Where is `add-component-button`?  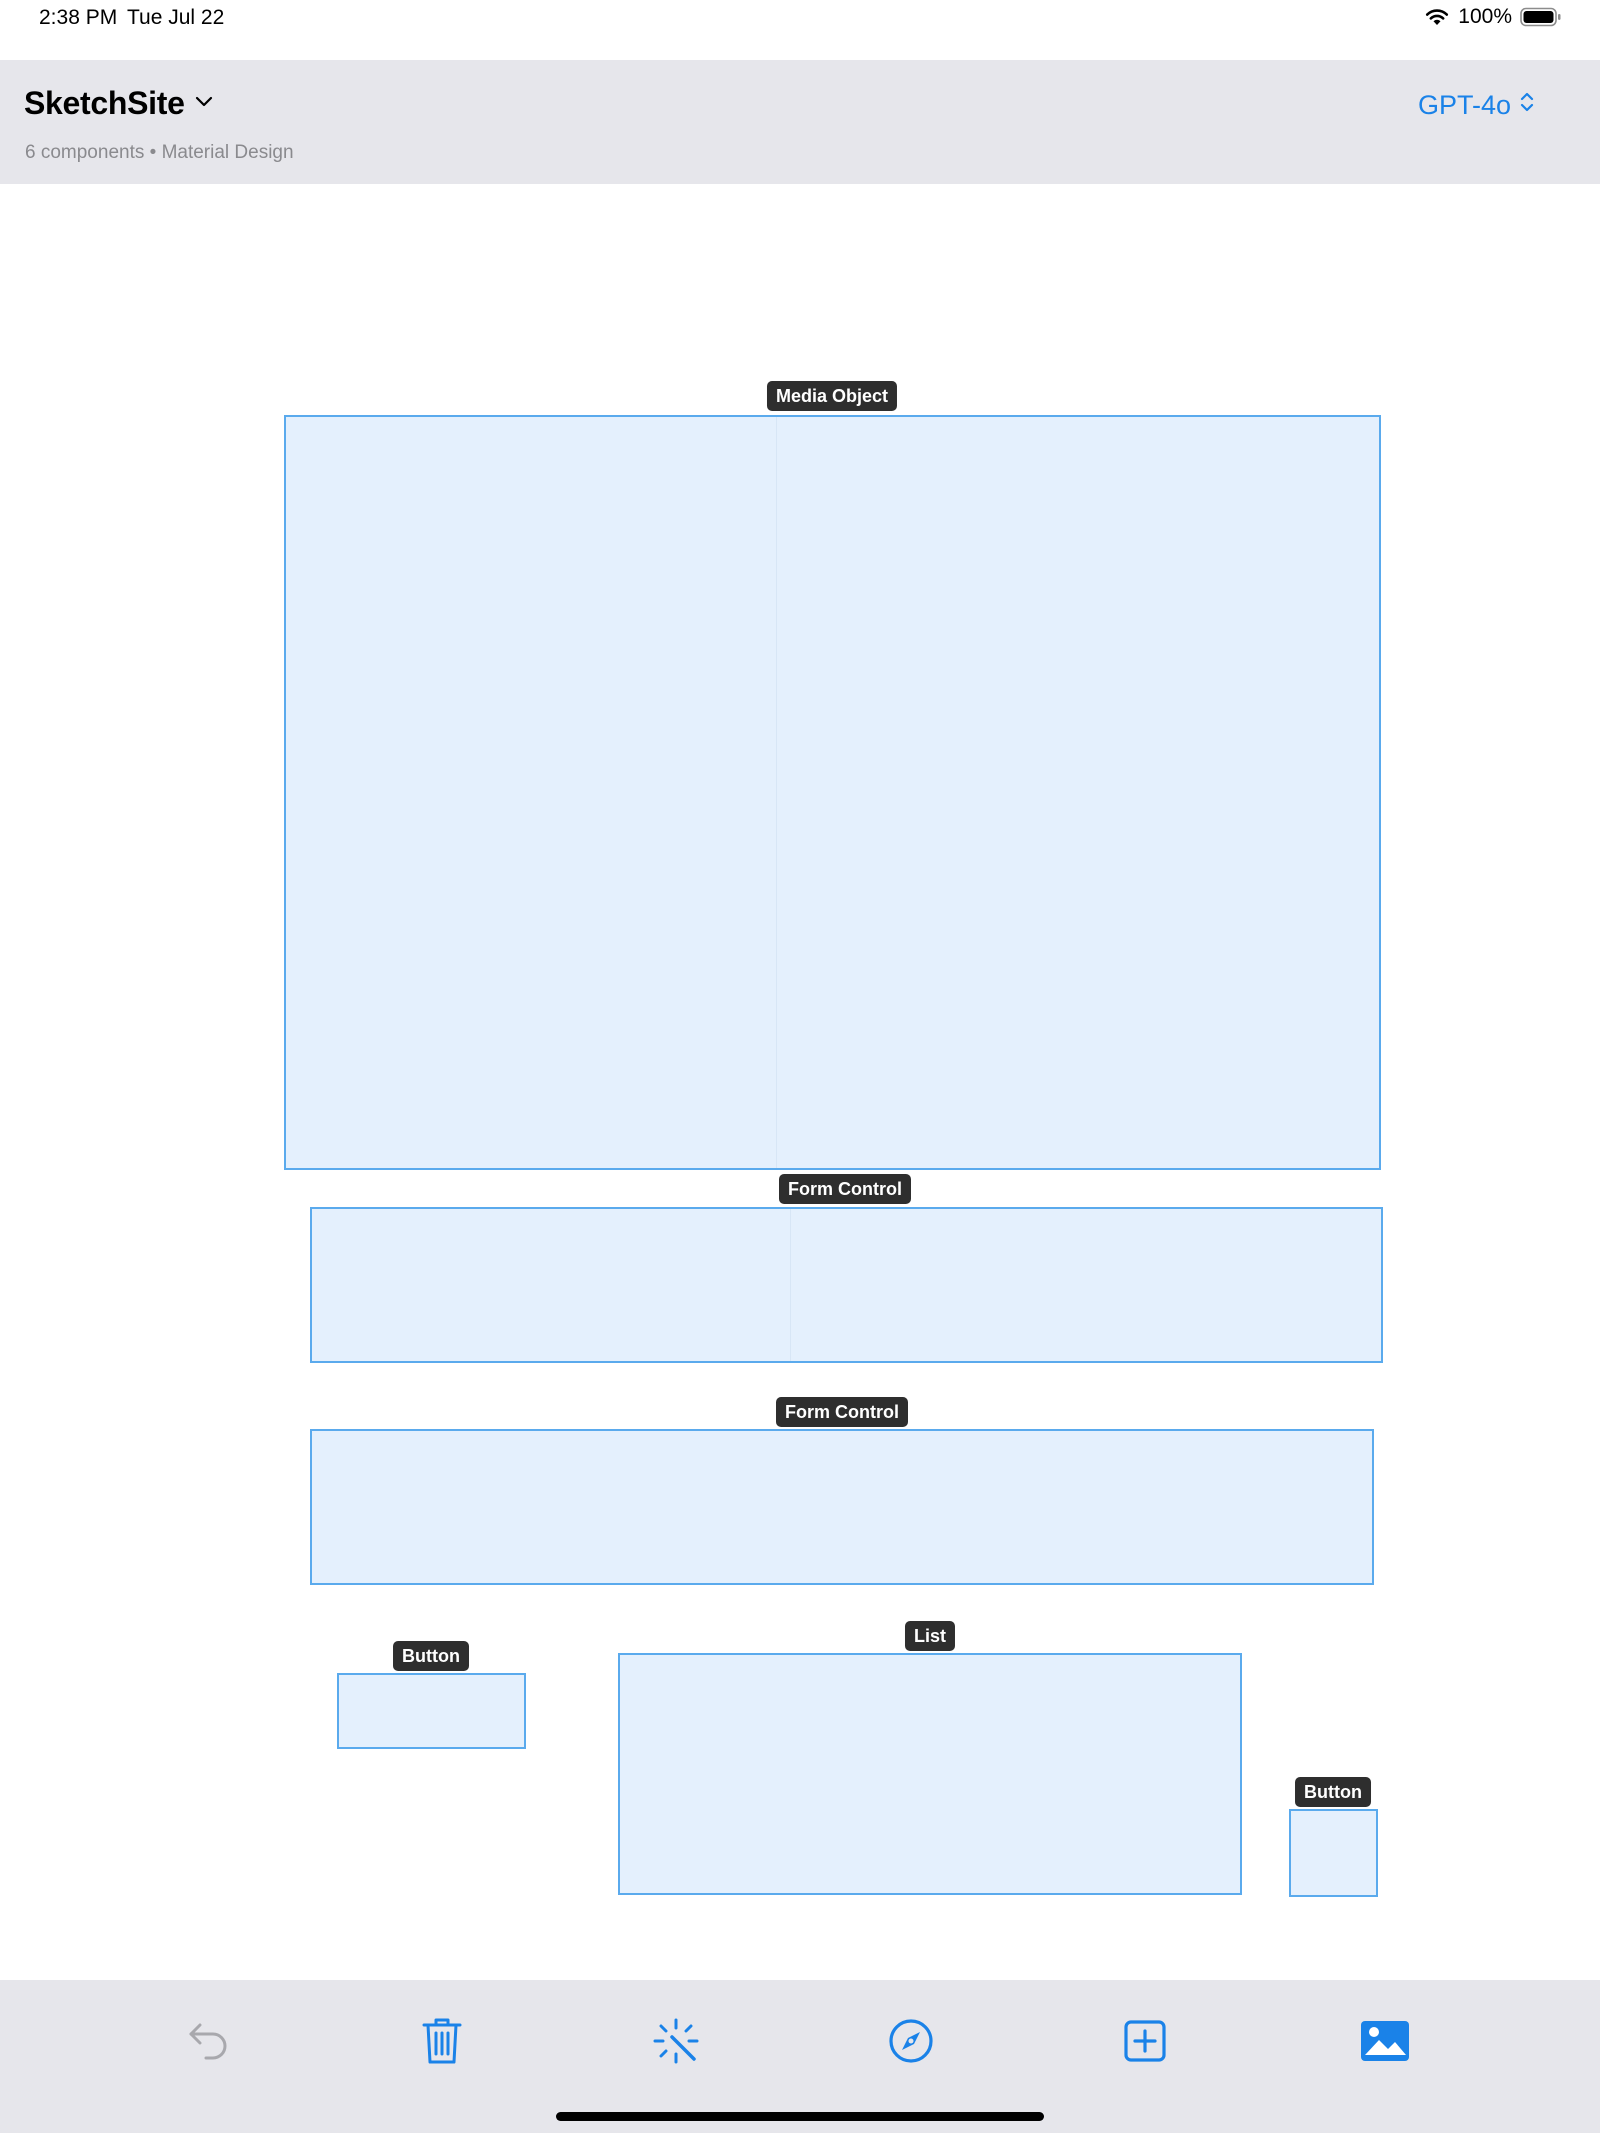 add-component-button is located at coordinates (1145, 2043).